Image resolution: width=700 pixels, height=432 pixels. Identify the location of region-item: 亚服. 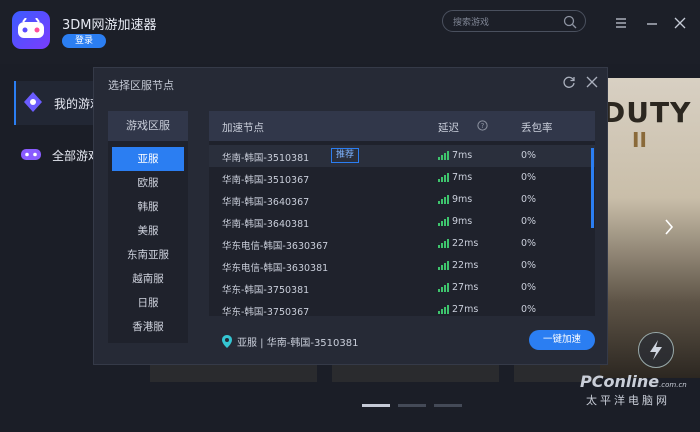
(148, 159).